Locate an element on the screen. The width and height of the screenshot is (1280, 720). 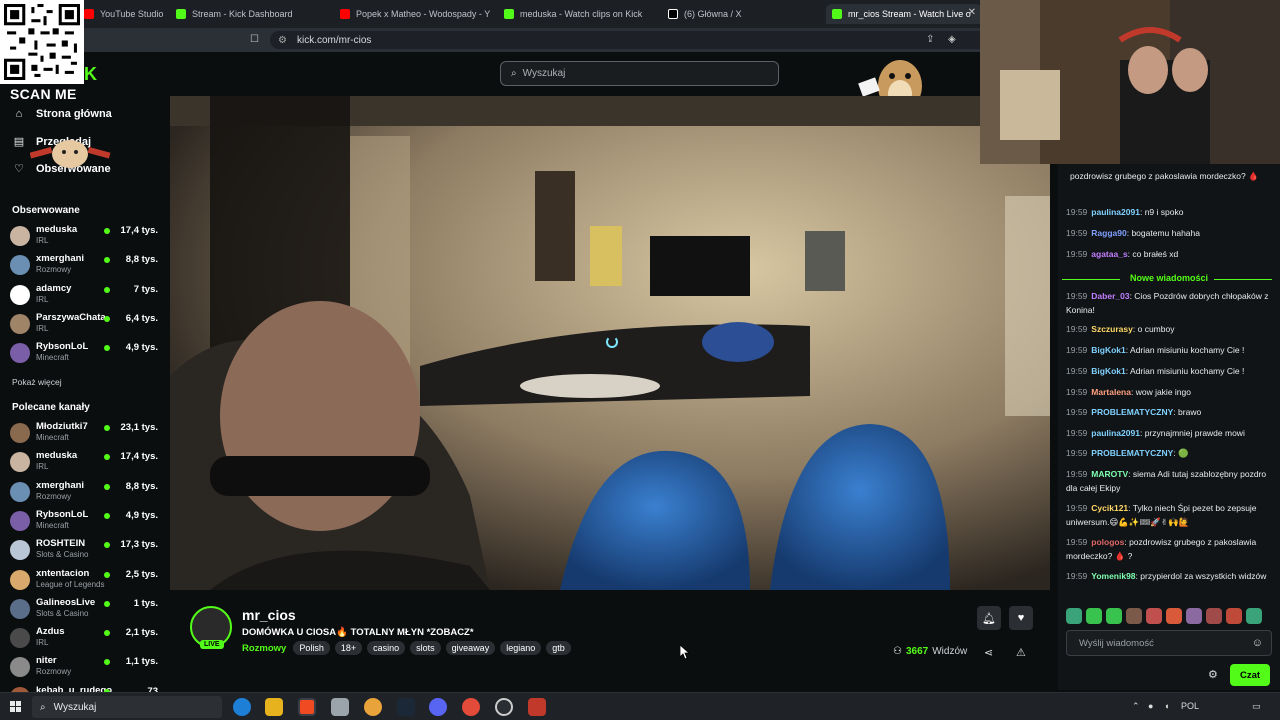
chat-settings-gear-icon: ⚙ is located at coordinates (1213, 674).